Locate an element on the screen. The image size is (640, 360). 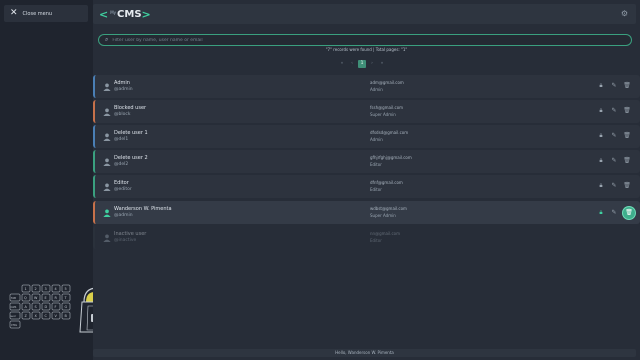
user-email: fssh@gmail.com is located at coordinates (387, 107).